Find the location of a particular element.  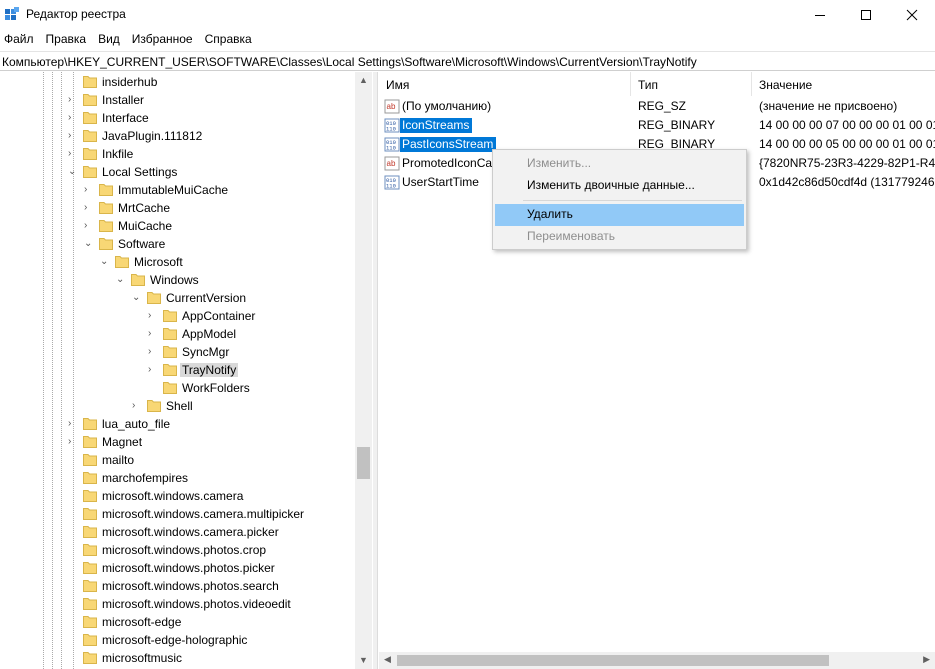

menu-file: Файл is located at coordinates (19, 40).